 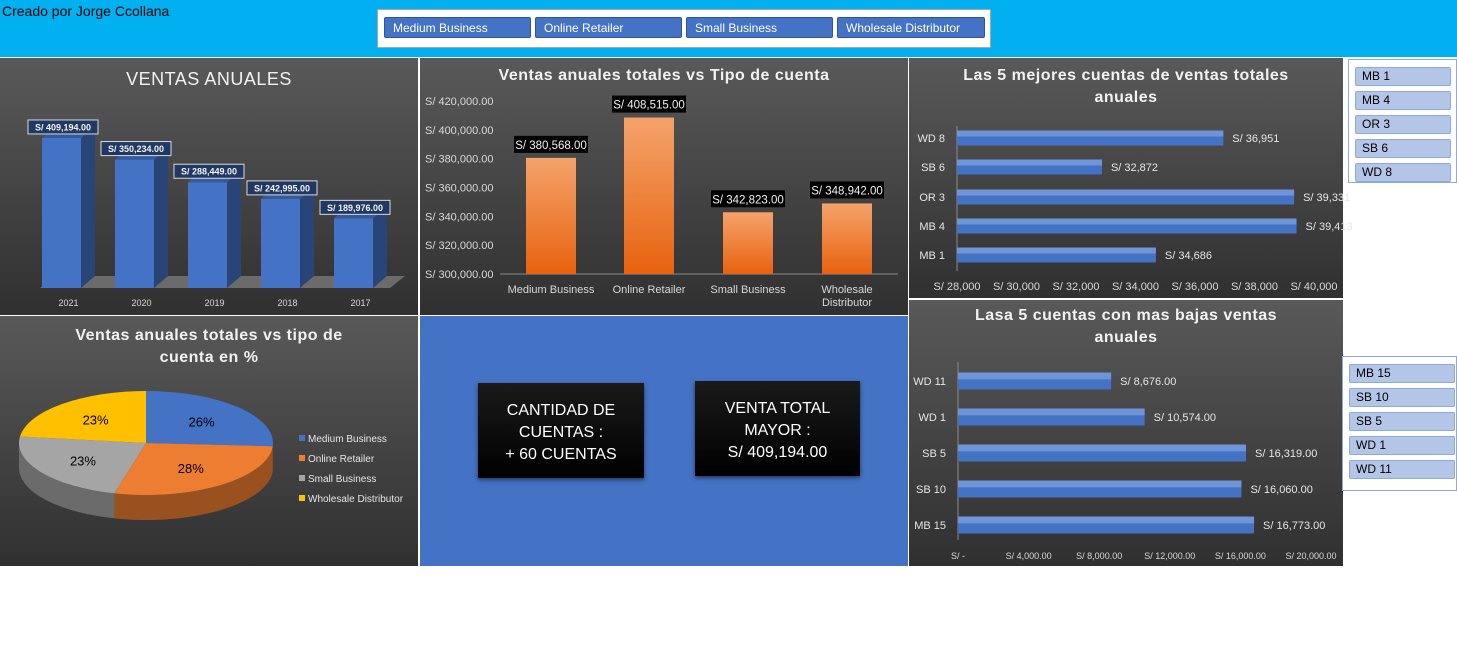 What do you see at coordinates (649, 290) in the screenshot?
I see `x-tick-label: Online Retailer` at bounding box center [649, 290].